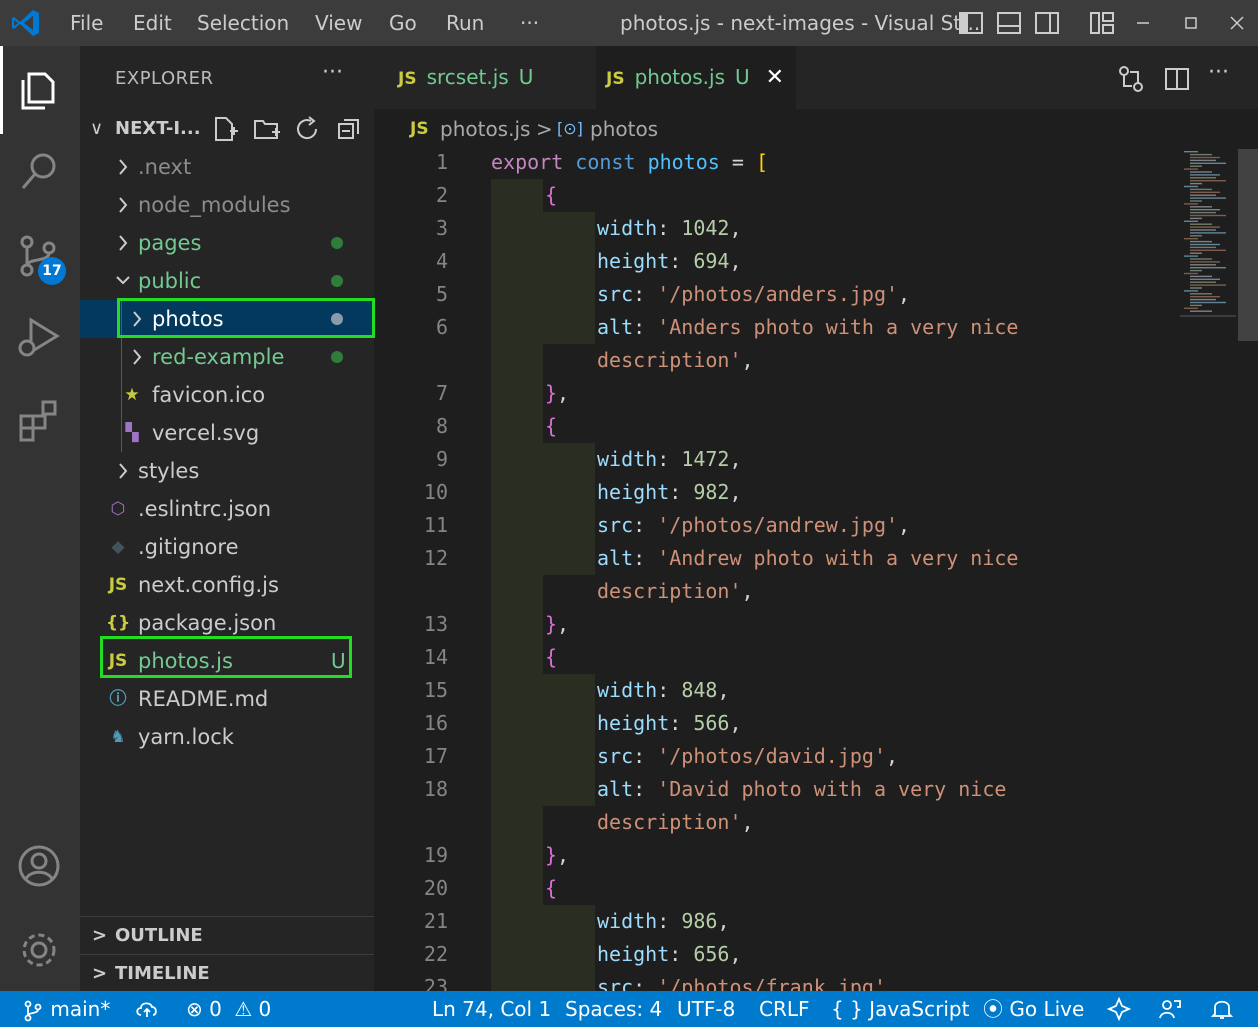 This screenshot has width=1258, height=1027. What do you see at coordinates (227, 509) in the screenshot?
I see `file-eslintrc-json: ⬡ .eslintrc.json` at bounding box center [227, 509].